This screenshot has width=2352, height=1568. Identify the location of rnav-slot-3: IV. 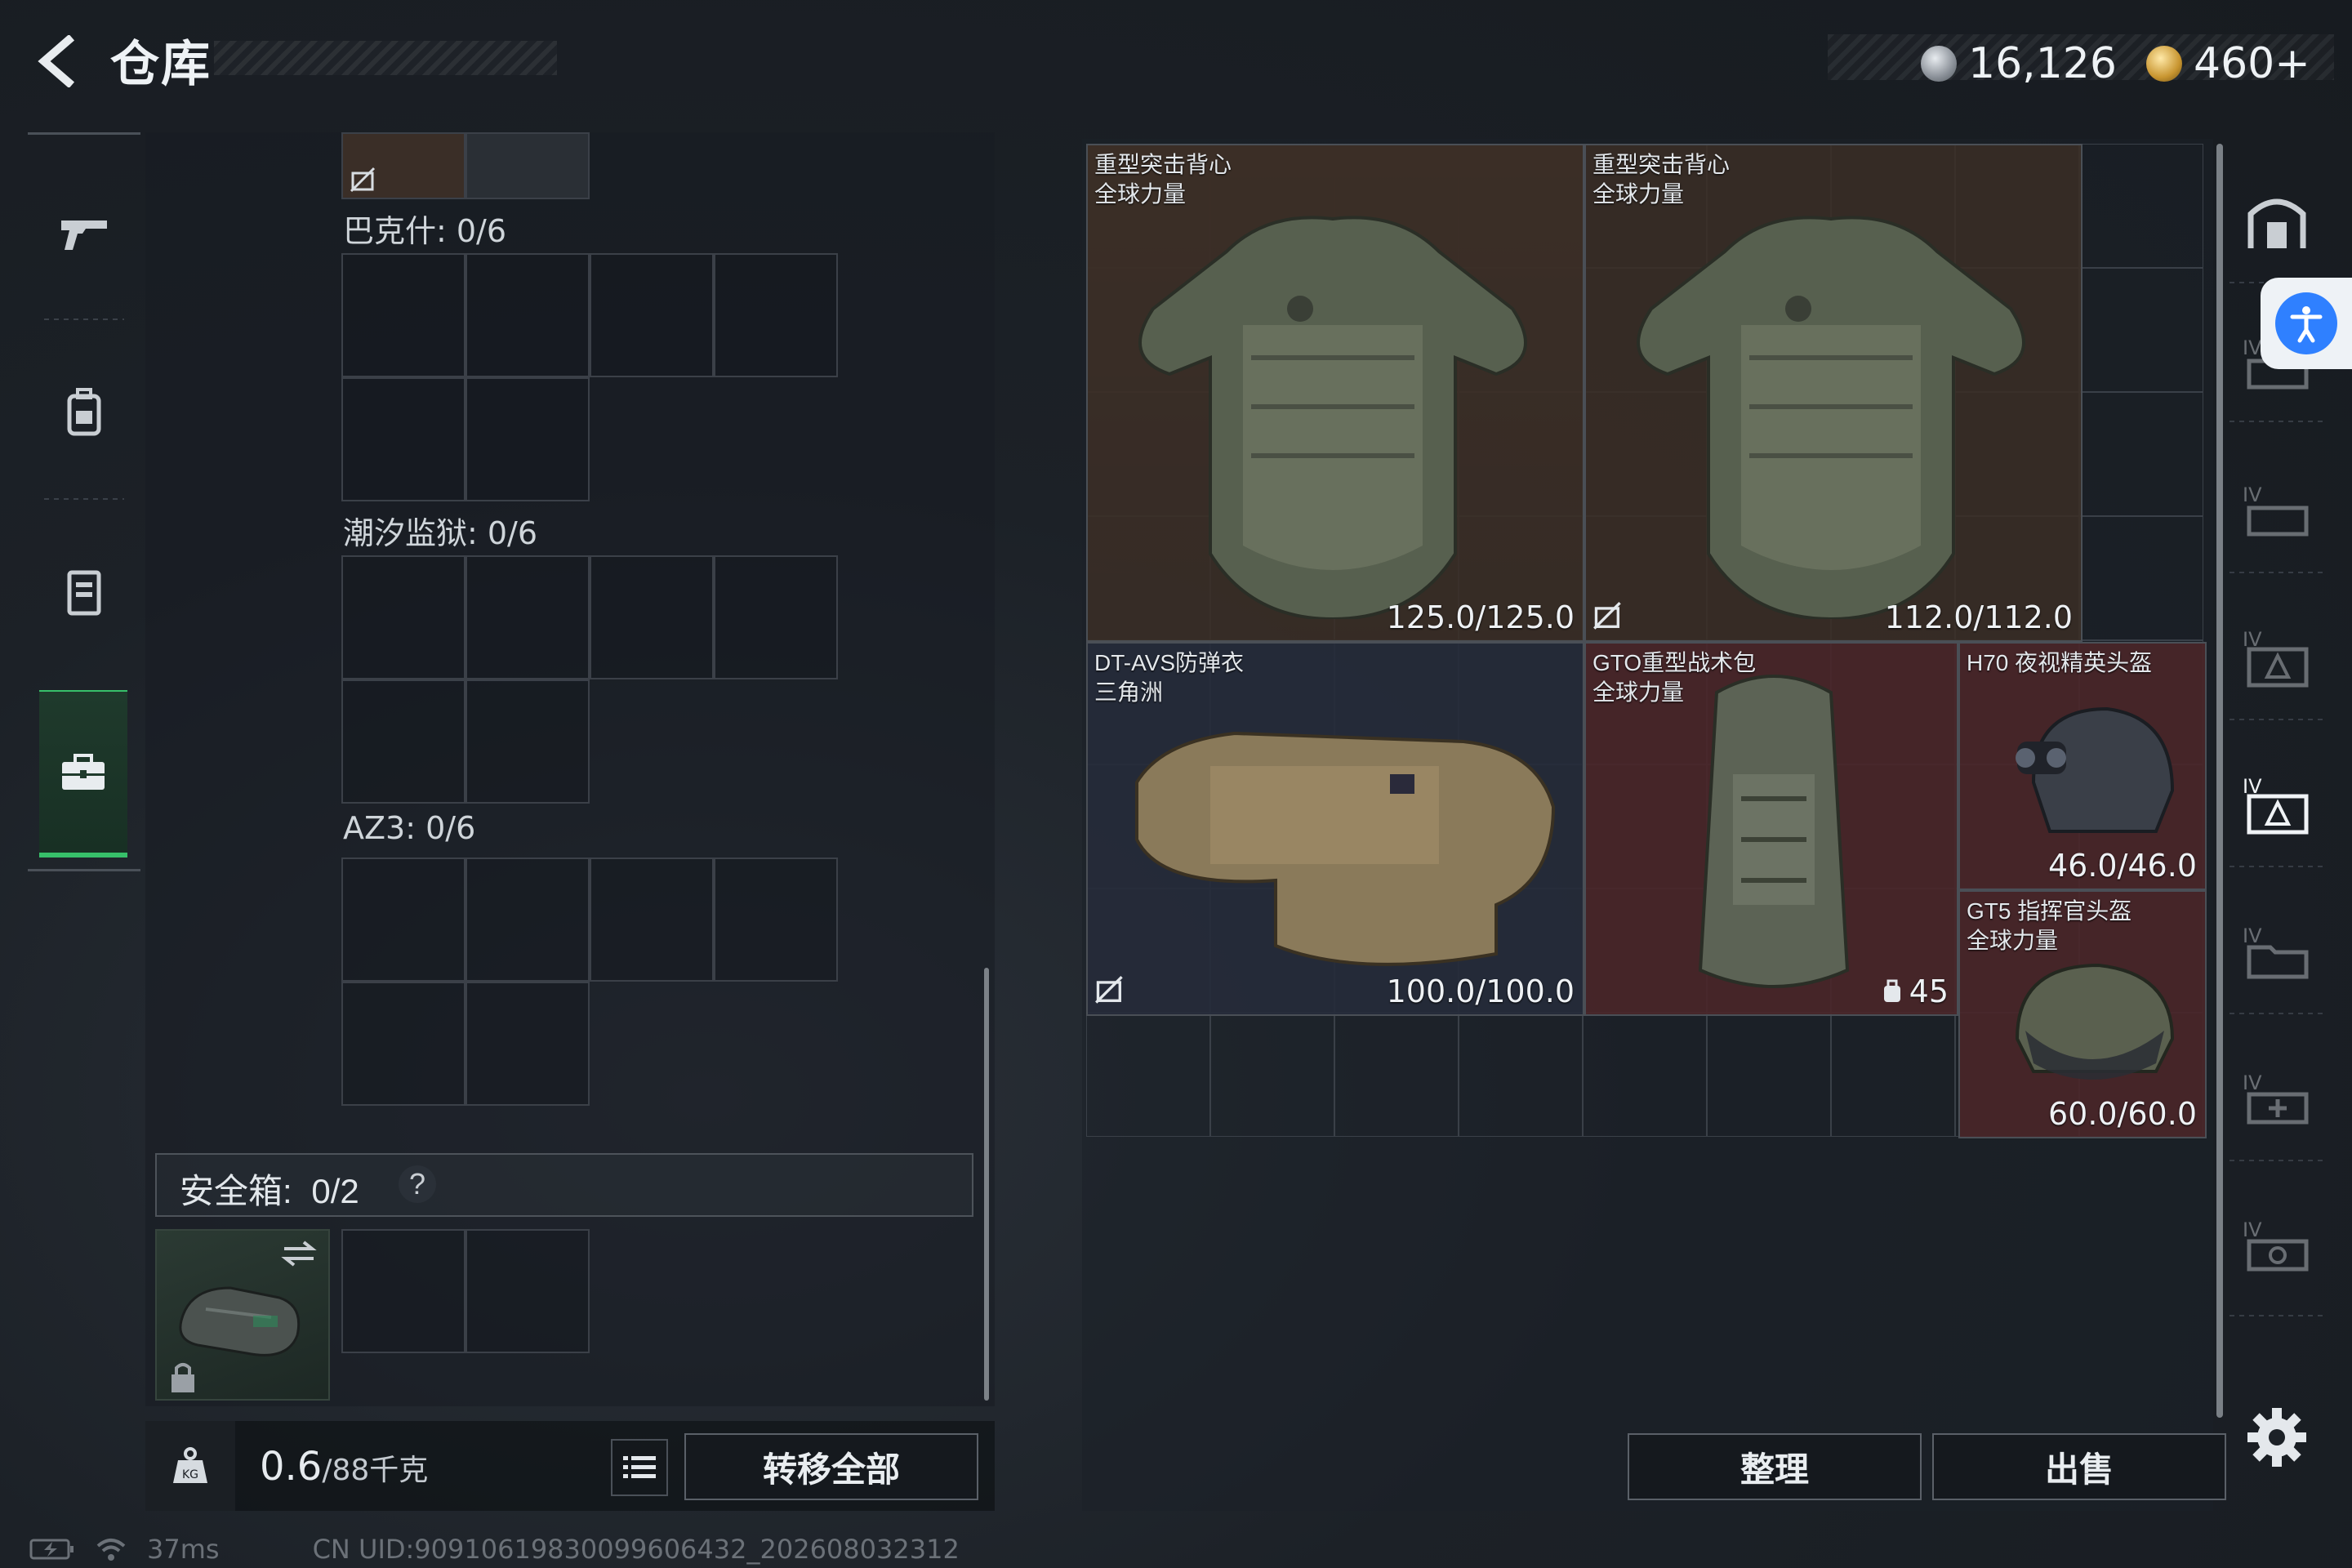
(2277, 657).